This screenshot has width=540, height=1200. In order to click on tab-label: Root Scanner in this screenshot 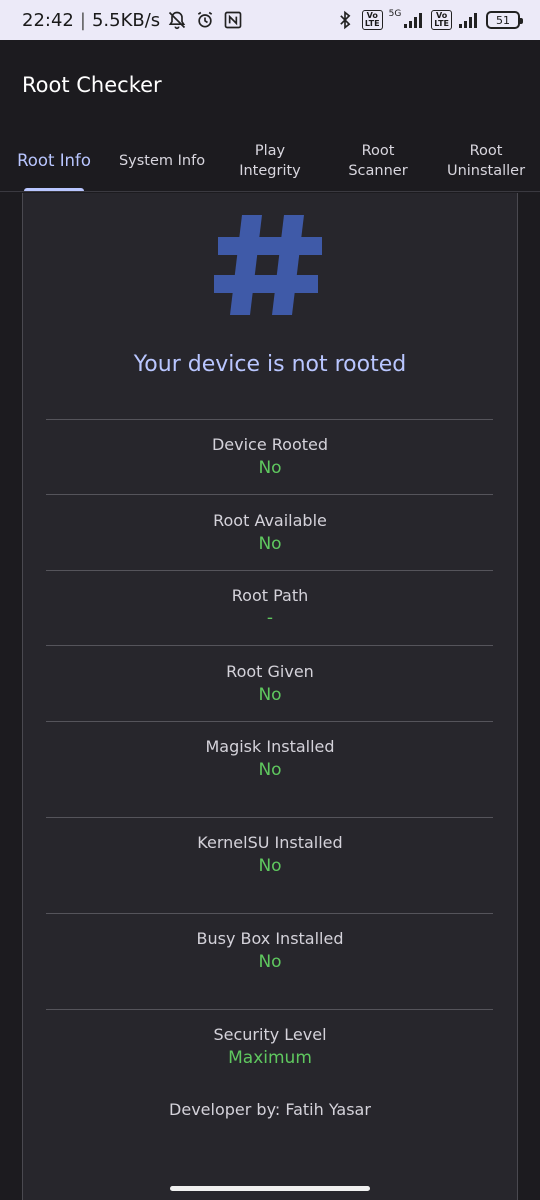, I will do `click(378, 161)`.